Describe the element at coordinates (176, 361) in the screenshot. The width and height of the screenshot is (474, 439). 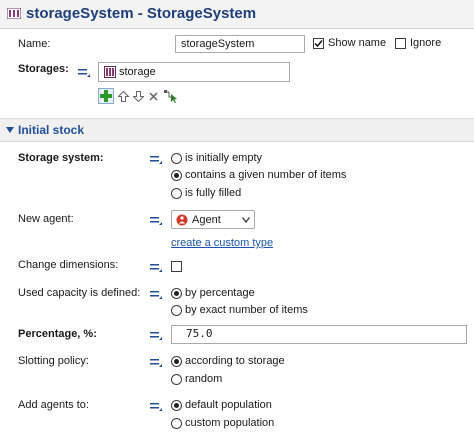
I see `radio-according-to-storage` at that location.